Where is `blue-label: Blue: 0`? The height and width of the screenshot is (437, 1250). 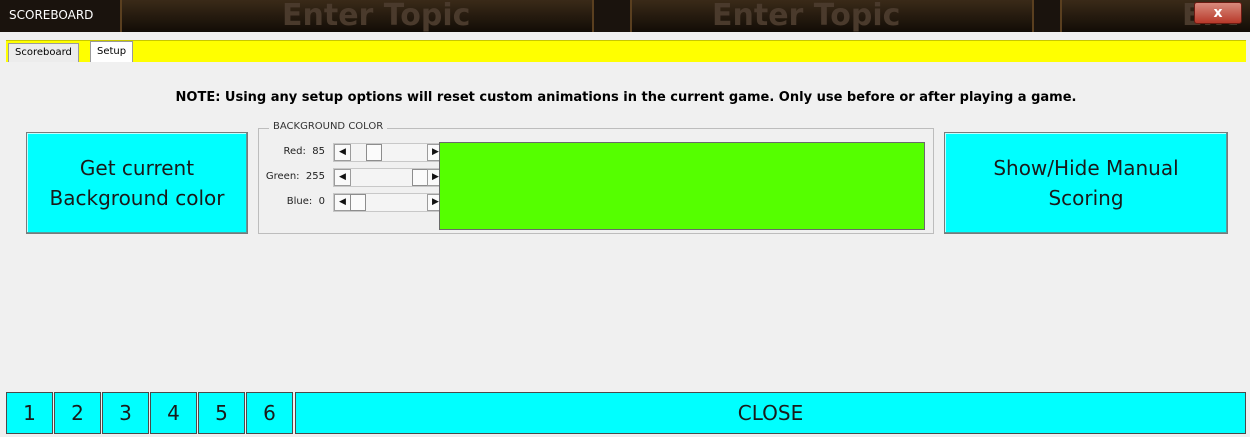 blue-label: Blue: 0 is located at coordinates (305, 201).